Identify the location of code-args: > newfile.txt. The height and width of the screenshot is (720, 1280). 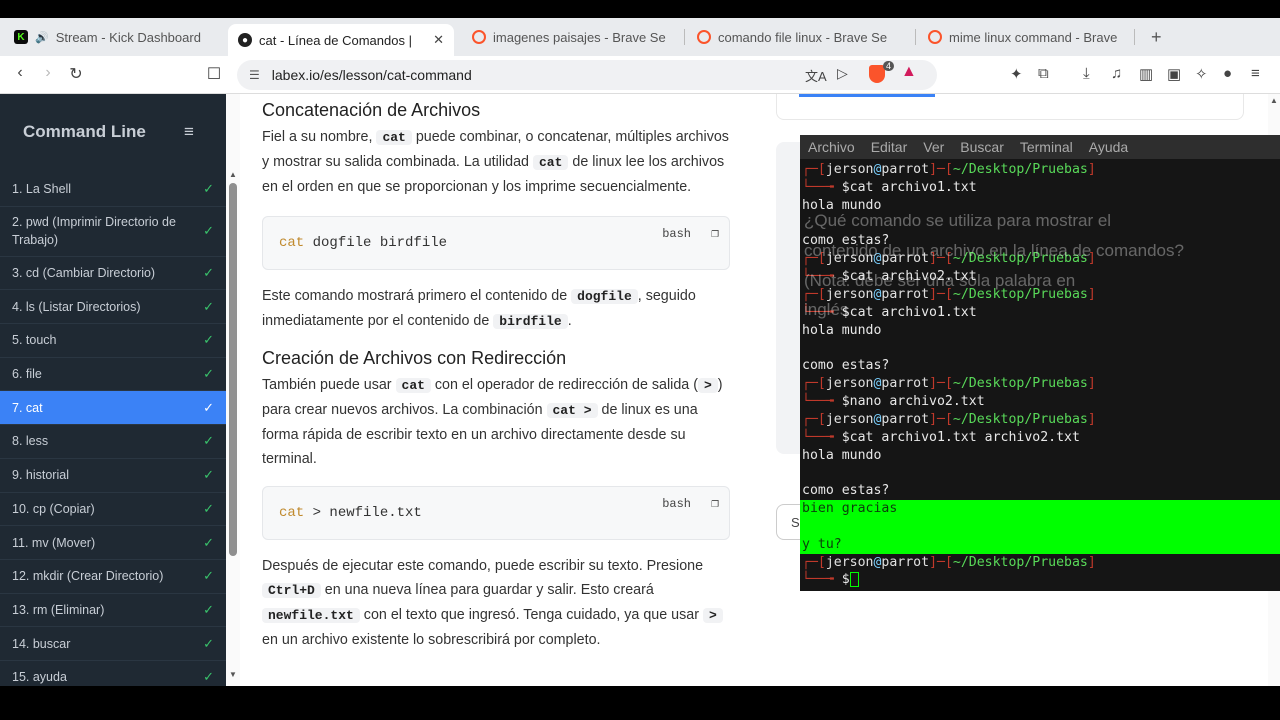
(363, 513).